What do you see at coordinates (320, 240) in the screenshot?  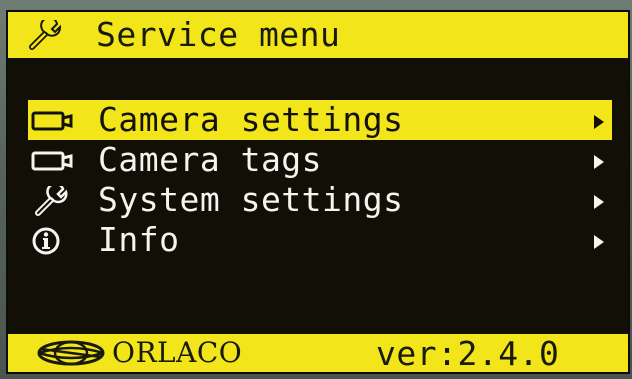 I see `menu-item-info: Info` at bounding box center [320, 240].